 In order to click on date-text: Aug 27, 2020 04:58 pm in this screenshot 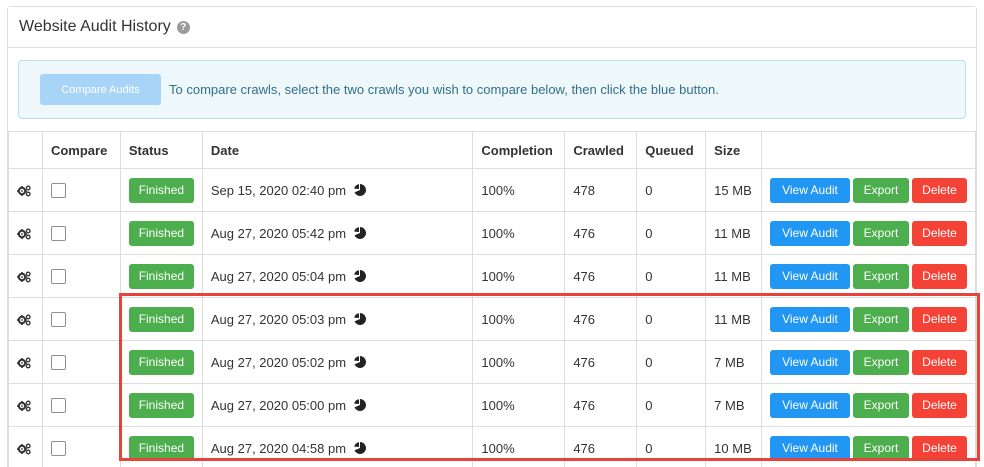, I will do `click(278, 448)`.